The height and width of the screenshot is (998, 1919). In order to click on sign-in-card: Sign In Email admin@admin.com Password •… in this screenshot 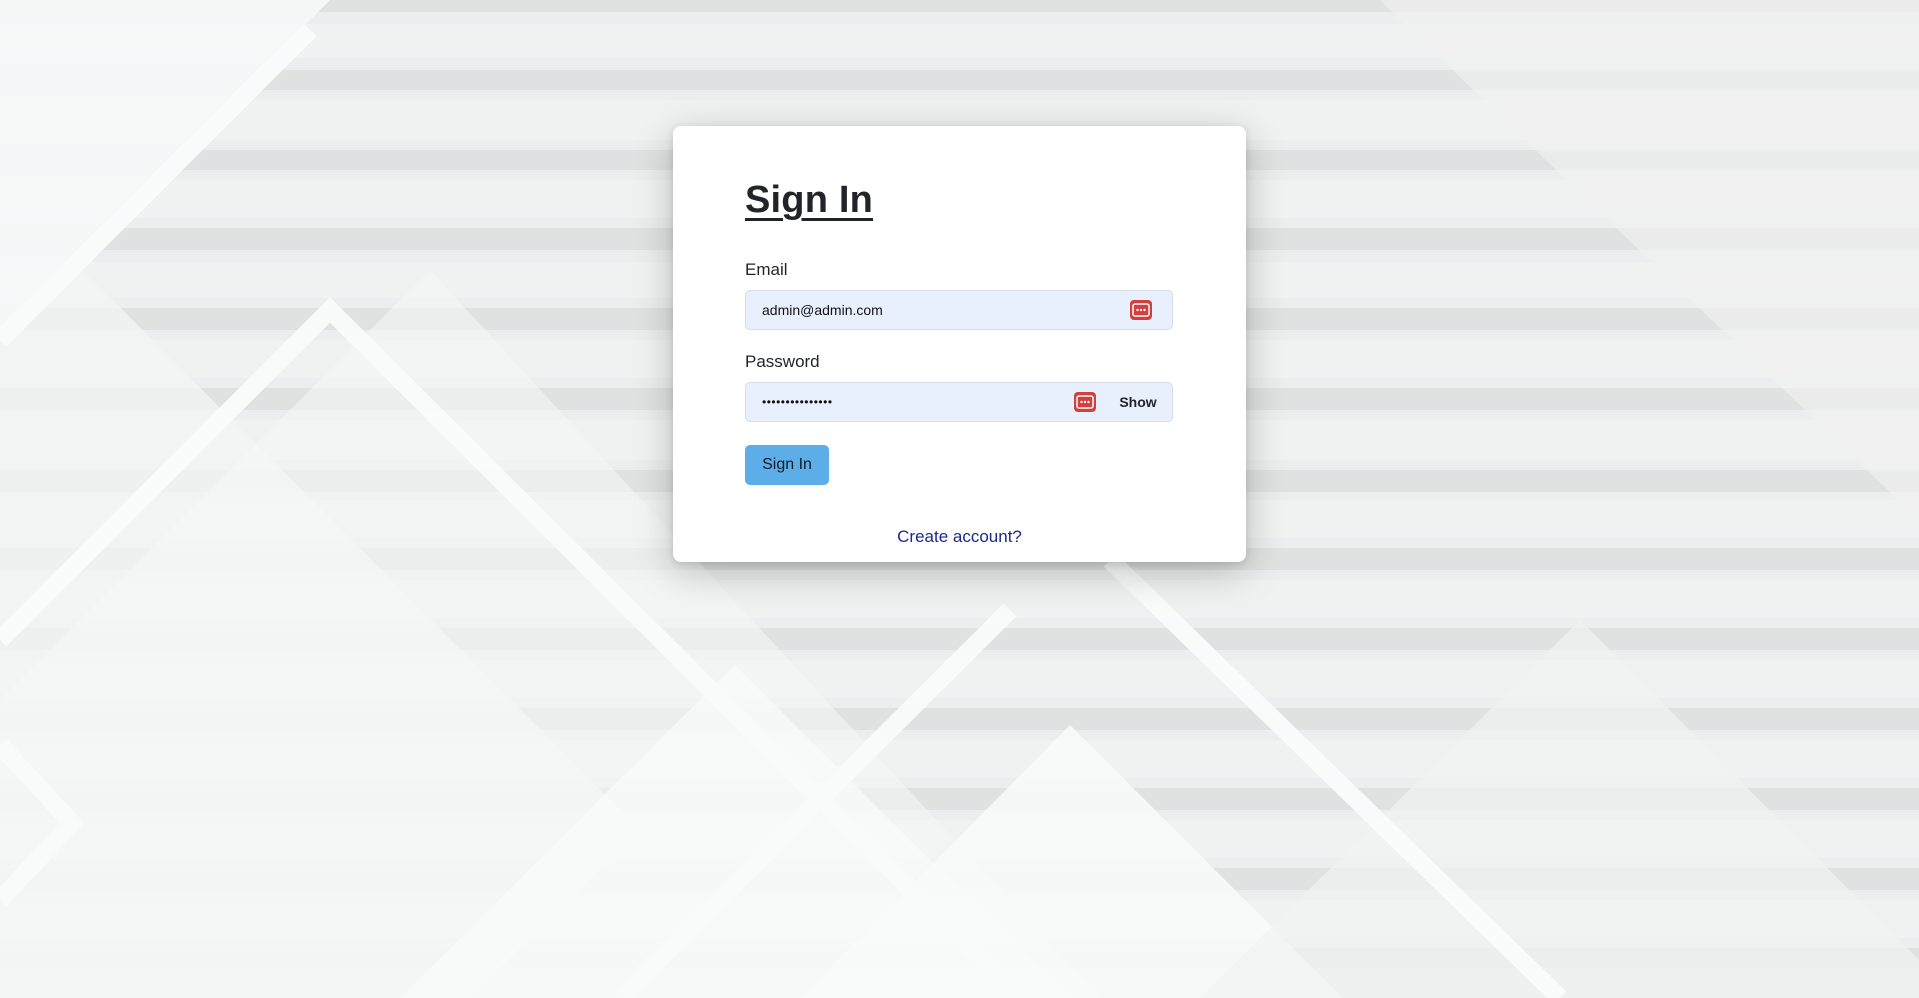, I will do `click(959, 344)`.